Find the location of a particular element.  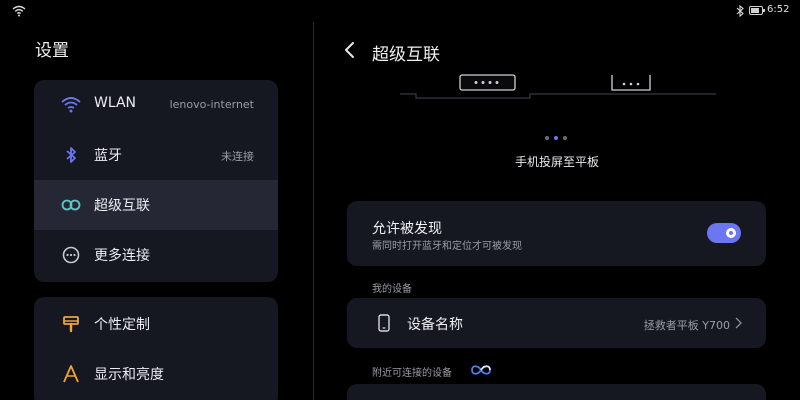

sidebar-item-label: 显示和亮度 is located at coordinates (129, 375).